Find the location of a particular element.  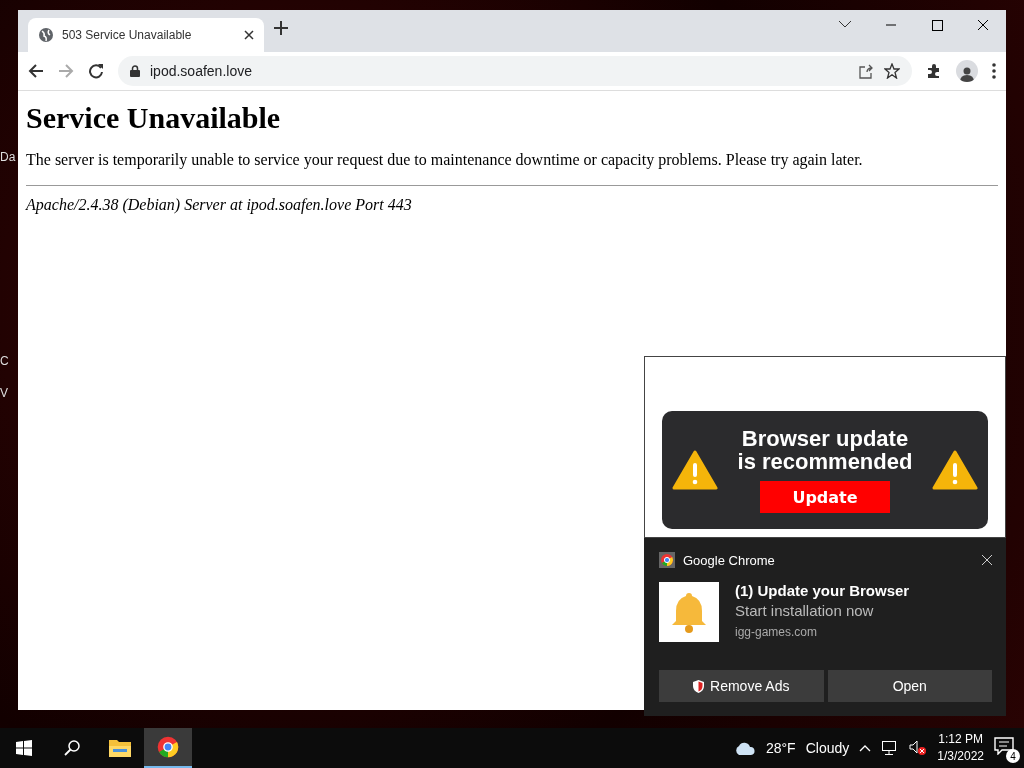

remove-ads-button: Remove Ads is located at coordinates (741, 686).